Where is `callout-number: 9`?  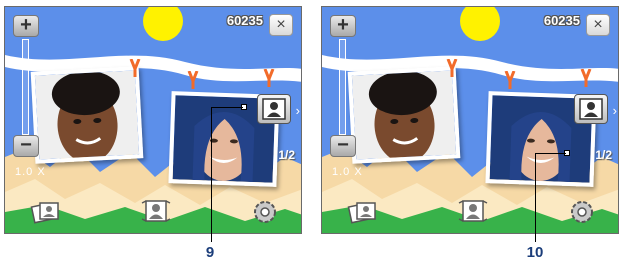
callout-number: 9 is located at coordinates (210, 252).